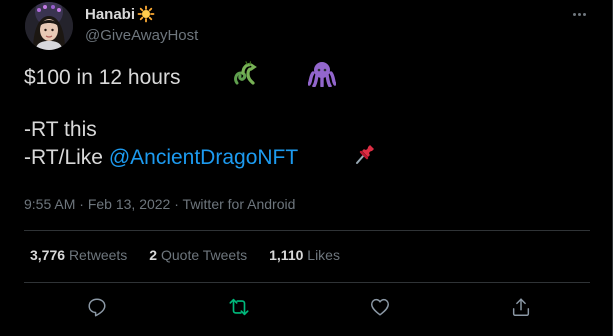  Describe the element at coordinates (48, 255) in the screenshot. I see `retweets-count: 3,776` at that location.